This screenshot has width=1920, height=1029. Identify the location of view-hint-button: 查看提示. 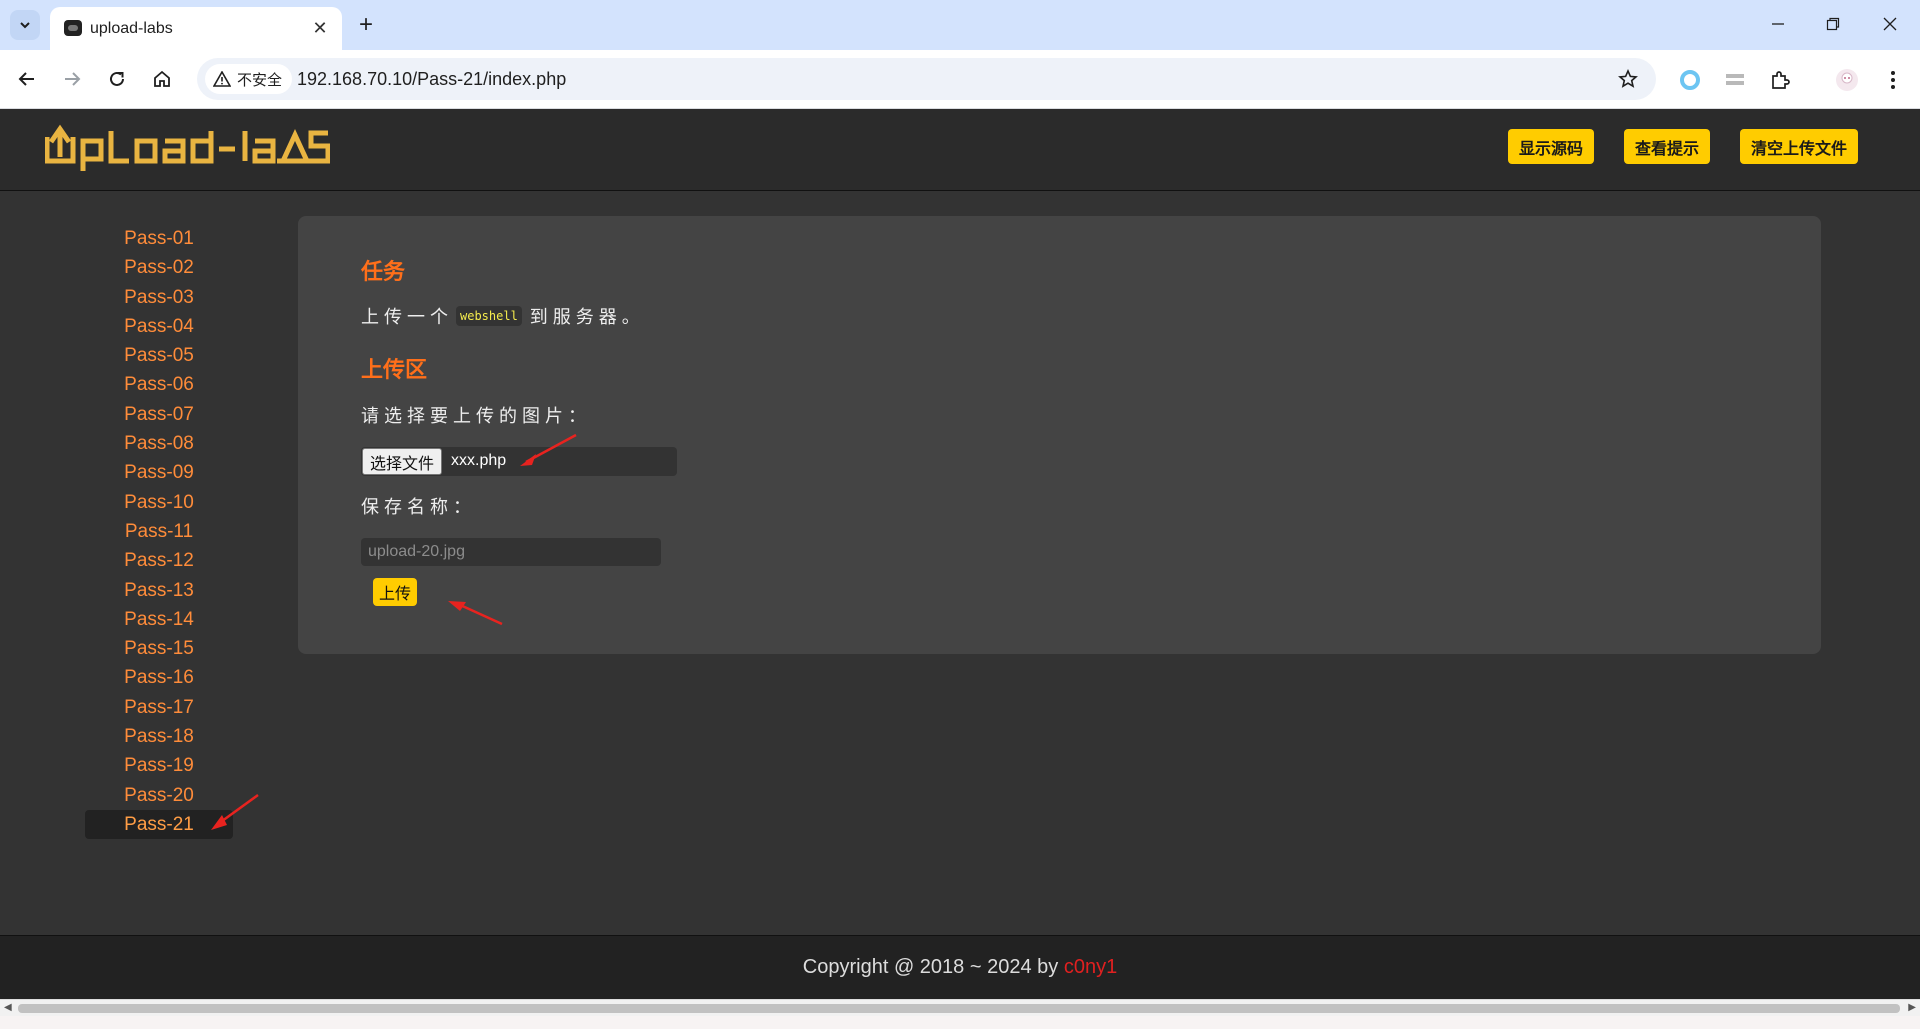
(1667, 146).